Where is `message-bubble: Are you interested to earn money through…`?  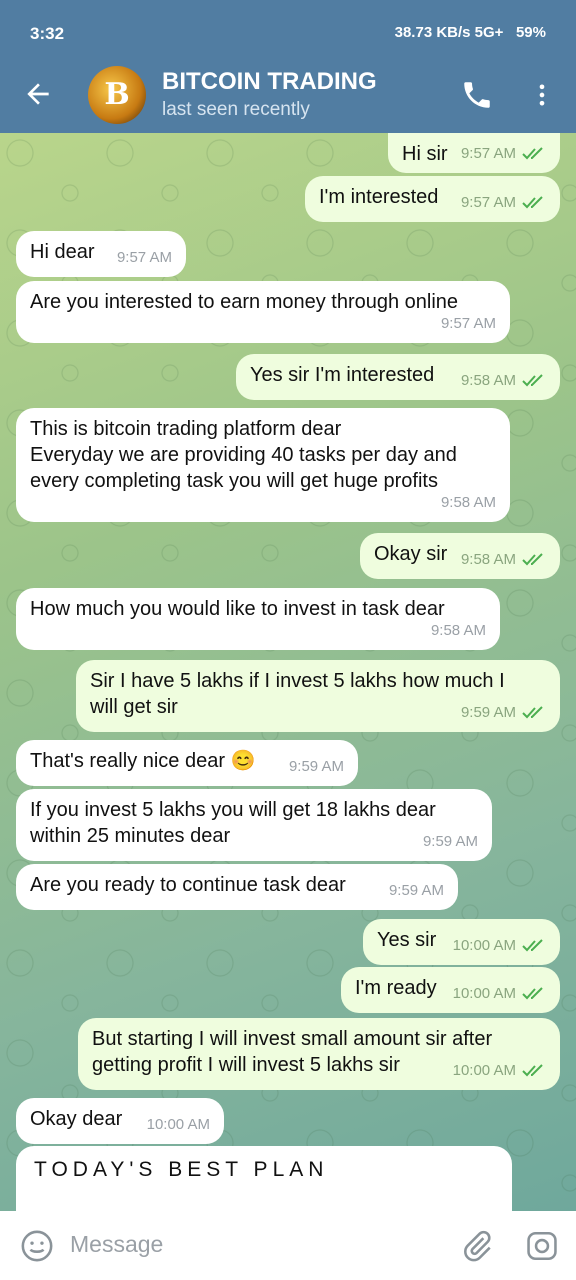 message-bubble: Are you interested to earn money through… is located at coordinates (263, 312).